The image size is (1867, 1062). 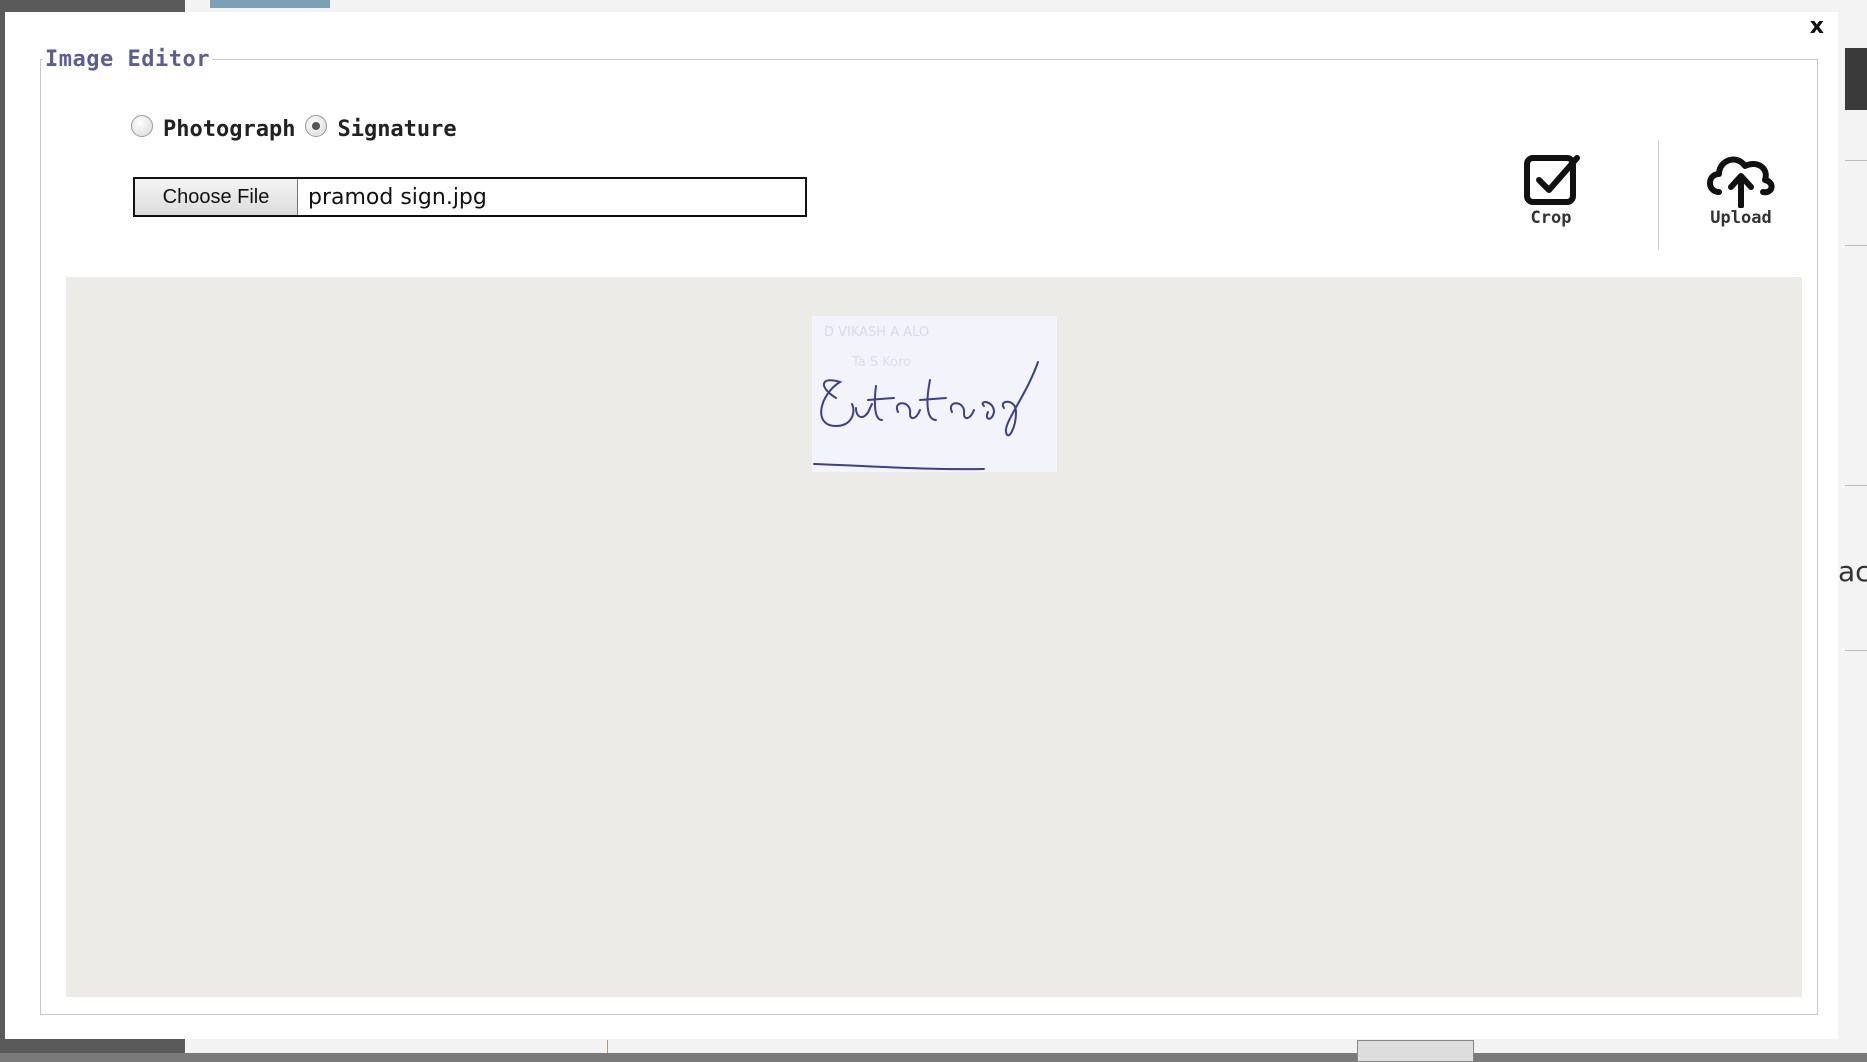 I want to click on file-input: Choose File pramod sign.jpg, so click(x=470, y=197).